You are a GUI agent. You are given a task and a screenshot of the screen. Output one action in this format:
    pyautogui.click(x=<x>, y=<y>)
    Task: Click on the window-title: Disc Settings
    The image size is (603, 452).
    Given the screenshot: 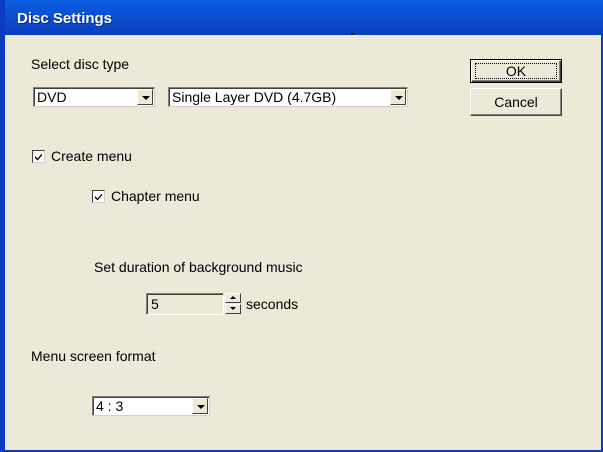 What is the action you would take?
    pyautogui.click(x=65, y=18)
    